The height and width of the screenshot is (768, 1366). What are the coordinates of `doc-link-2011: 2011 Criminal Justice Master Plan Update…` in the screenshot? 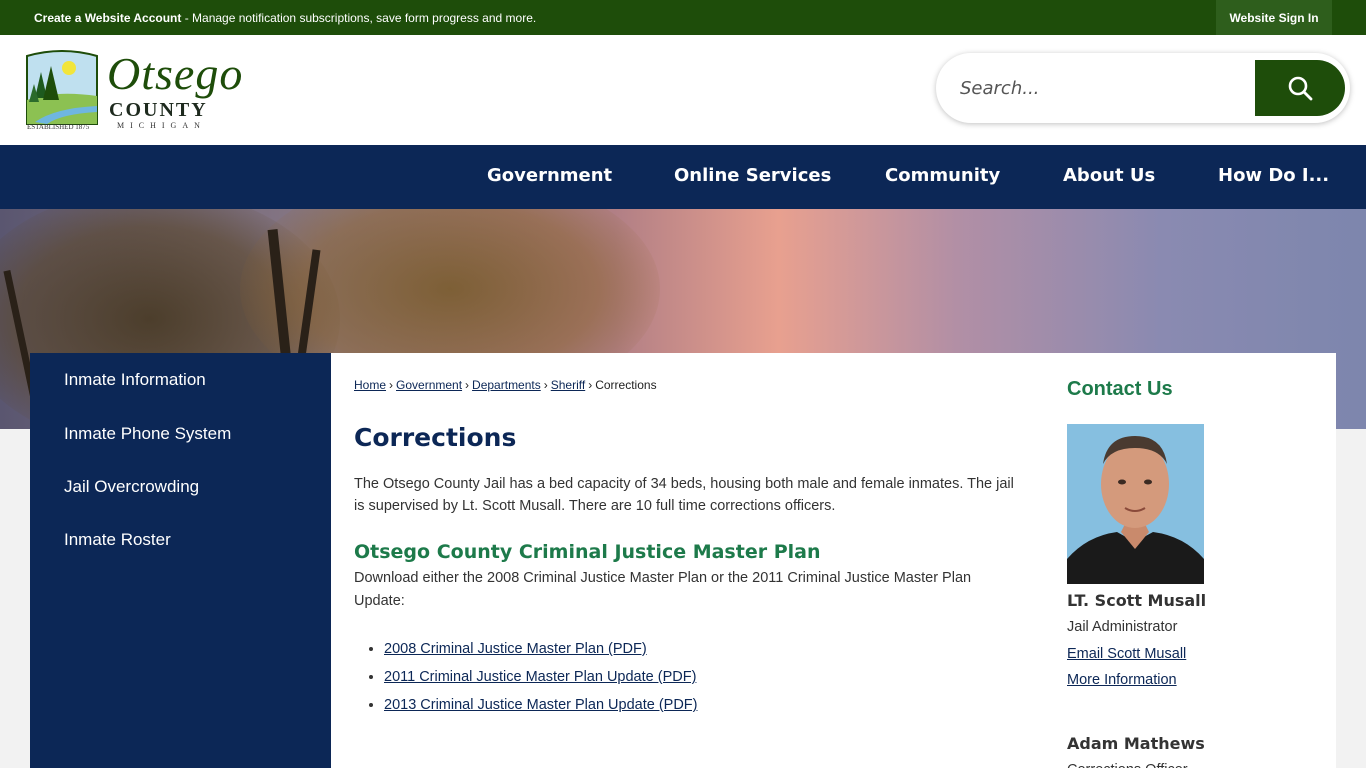 It's located at (540, 677).